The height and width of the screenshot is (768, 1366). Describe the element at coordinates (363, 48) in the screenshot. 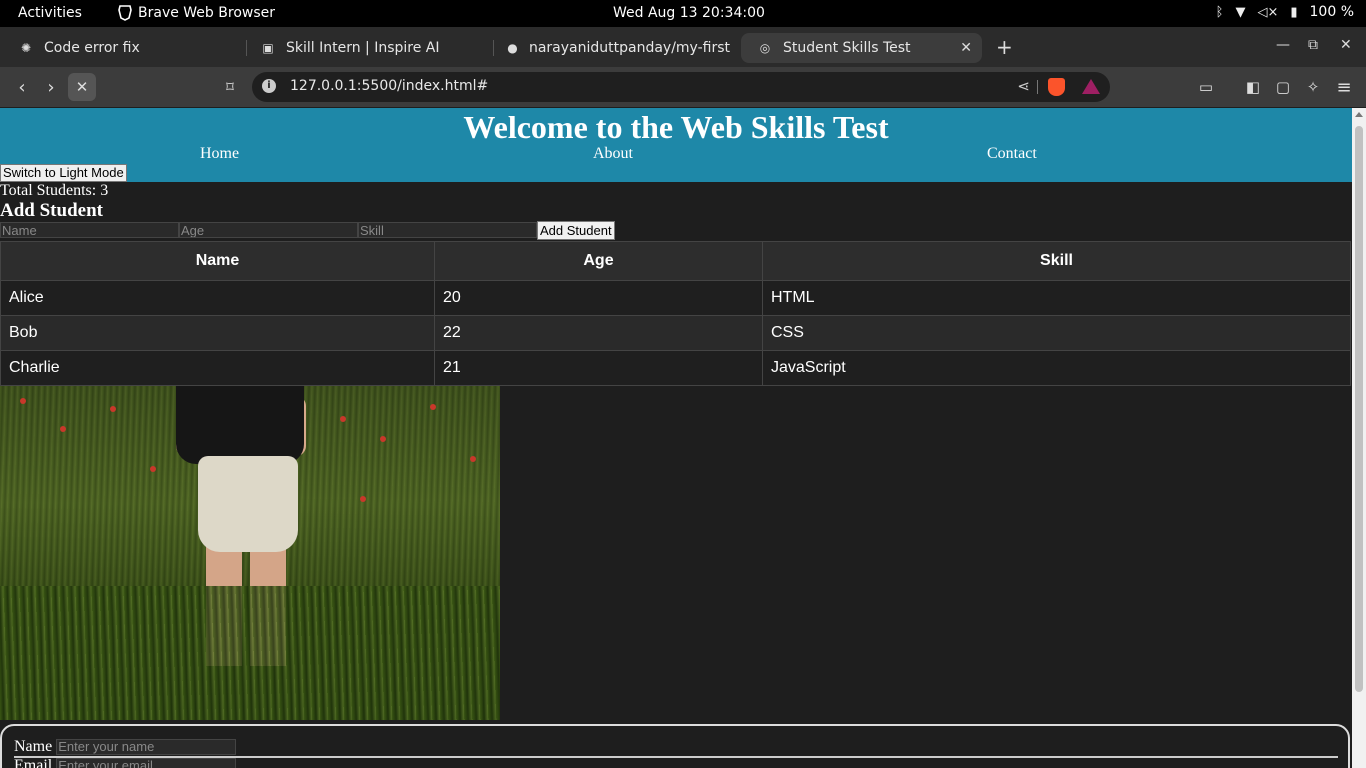

I see `tab-title: Skill Intern | Inspire AI` at that location.